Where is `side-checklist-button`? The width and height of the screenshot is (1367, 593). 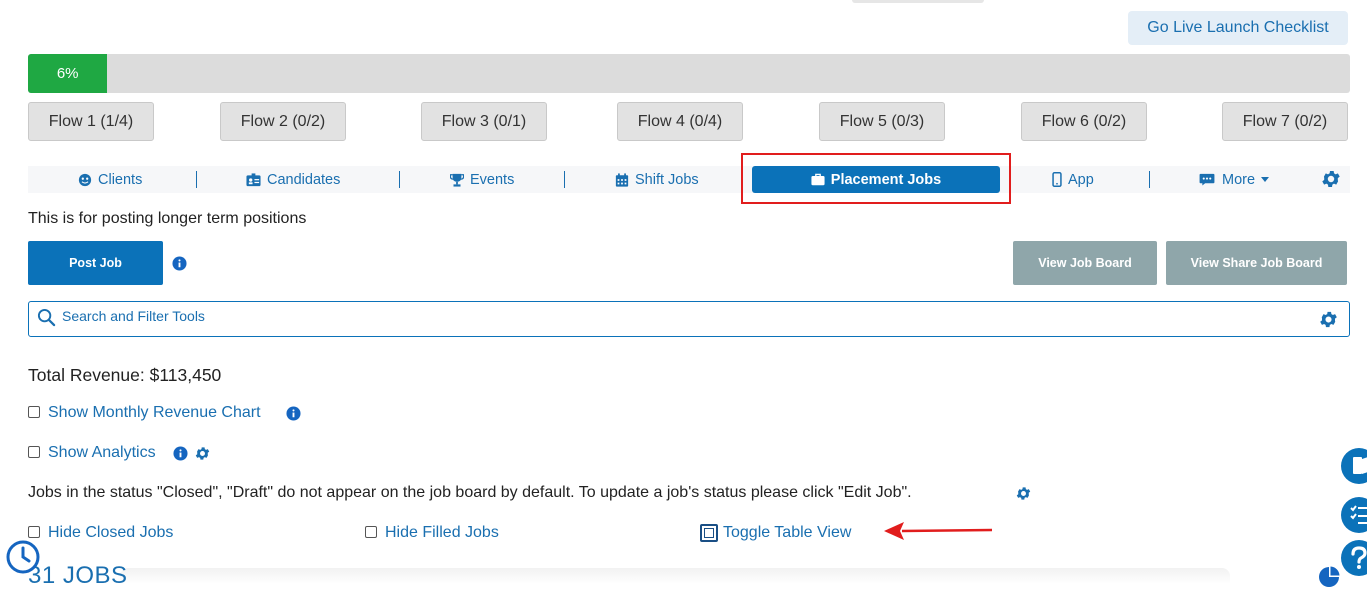
side-checklist-button is located at coordinates (1354, 515).